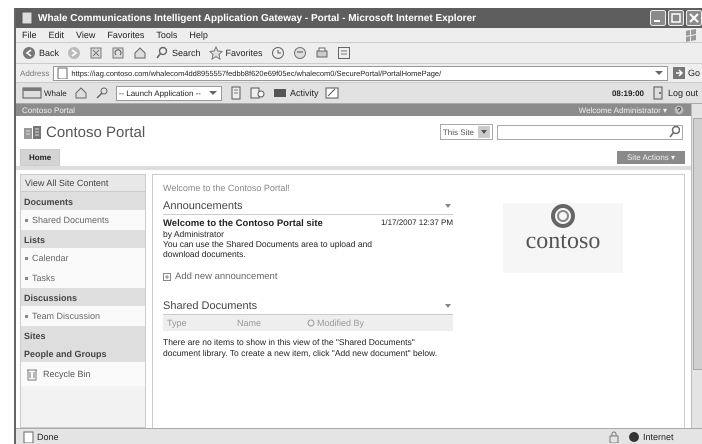 The height and width of the screenshot is (444, 702). Describe the element at coordinates (235, 53) in the screenshot. I see `favorites-button: Favorites` at that location.